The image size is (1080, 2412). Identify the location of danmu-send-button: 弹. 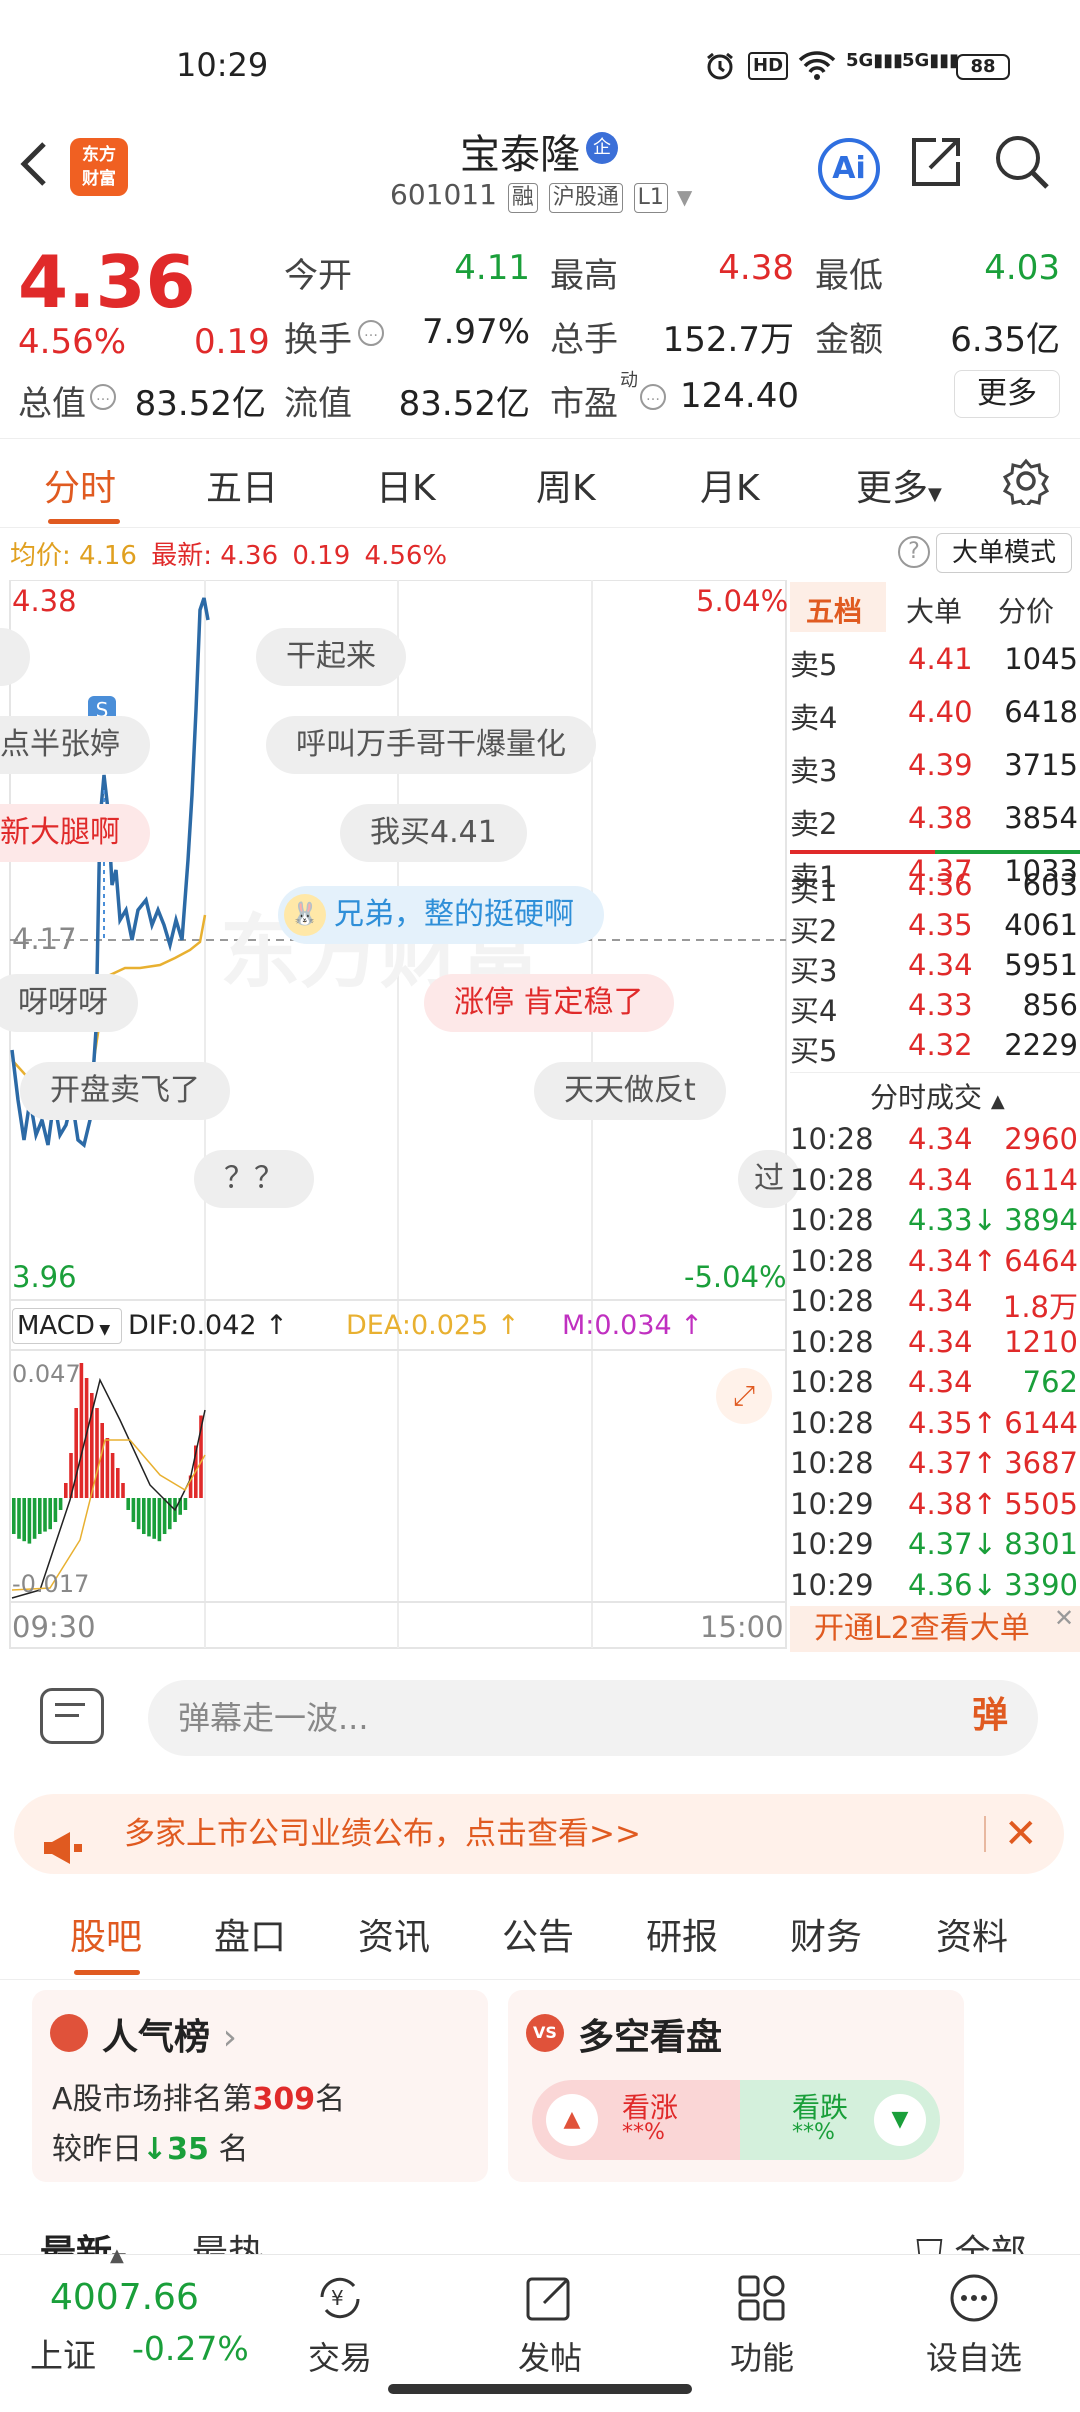
(990, 1716).